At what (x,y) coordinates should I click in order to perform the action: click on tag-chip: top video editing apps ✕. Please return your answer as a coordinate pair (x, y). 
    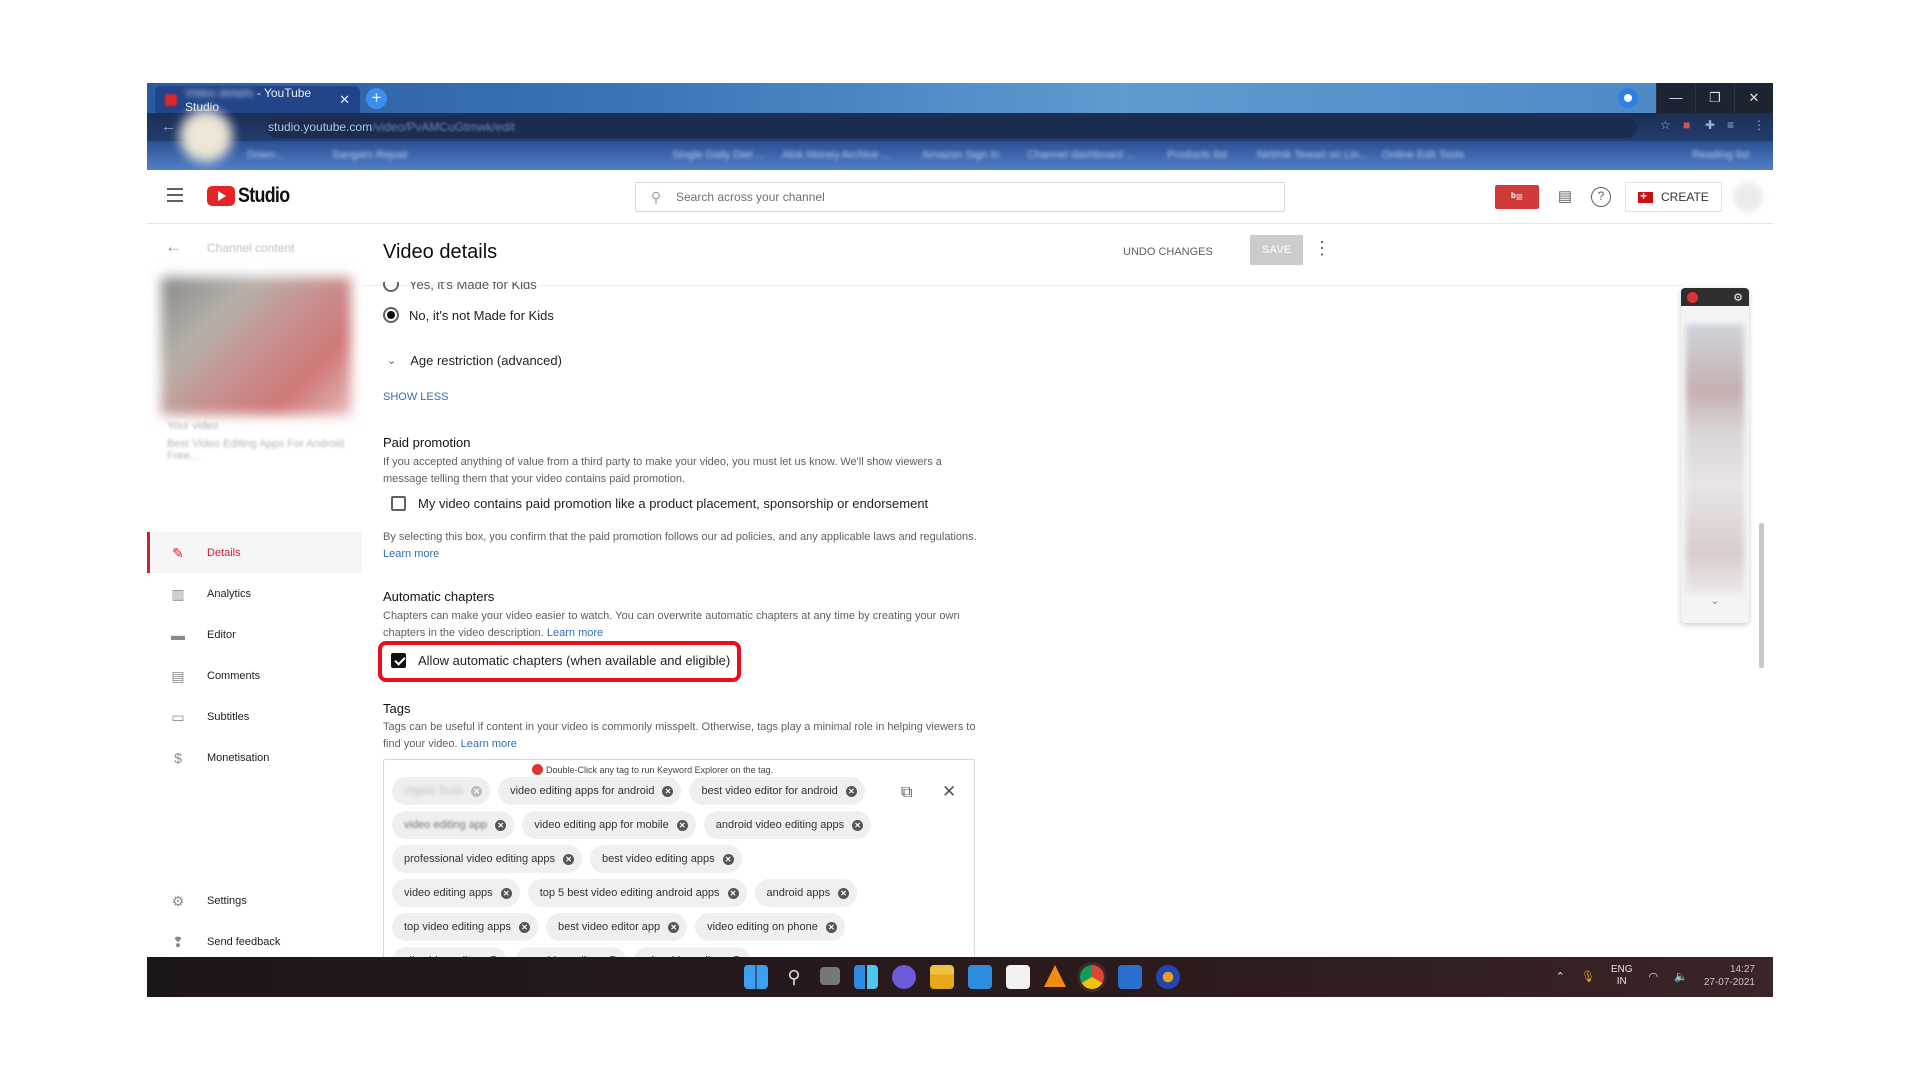
    Looking at the image, I should click on (465, 927).